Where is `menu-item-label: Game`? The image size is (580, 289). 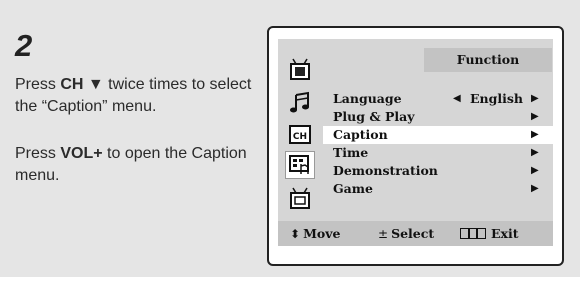 menu-item-label: Game is located at coordinates (353, 188).